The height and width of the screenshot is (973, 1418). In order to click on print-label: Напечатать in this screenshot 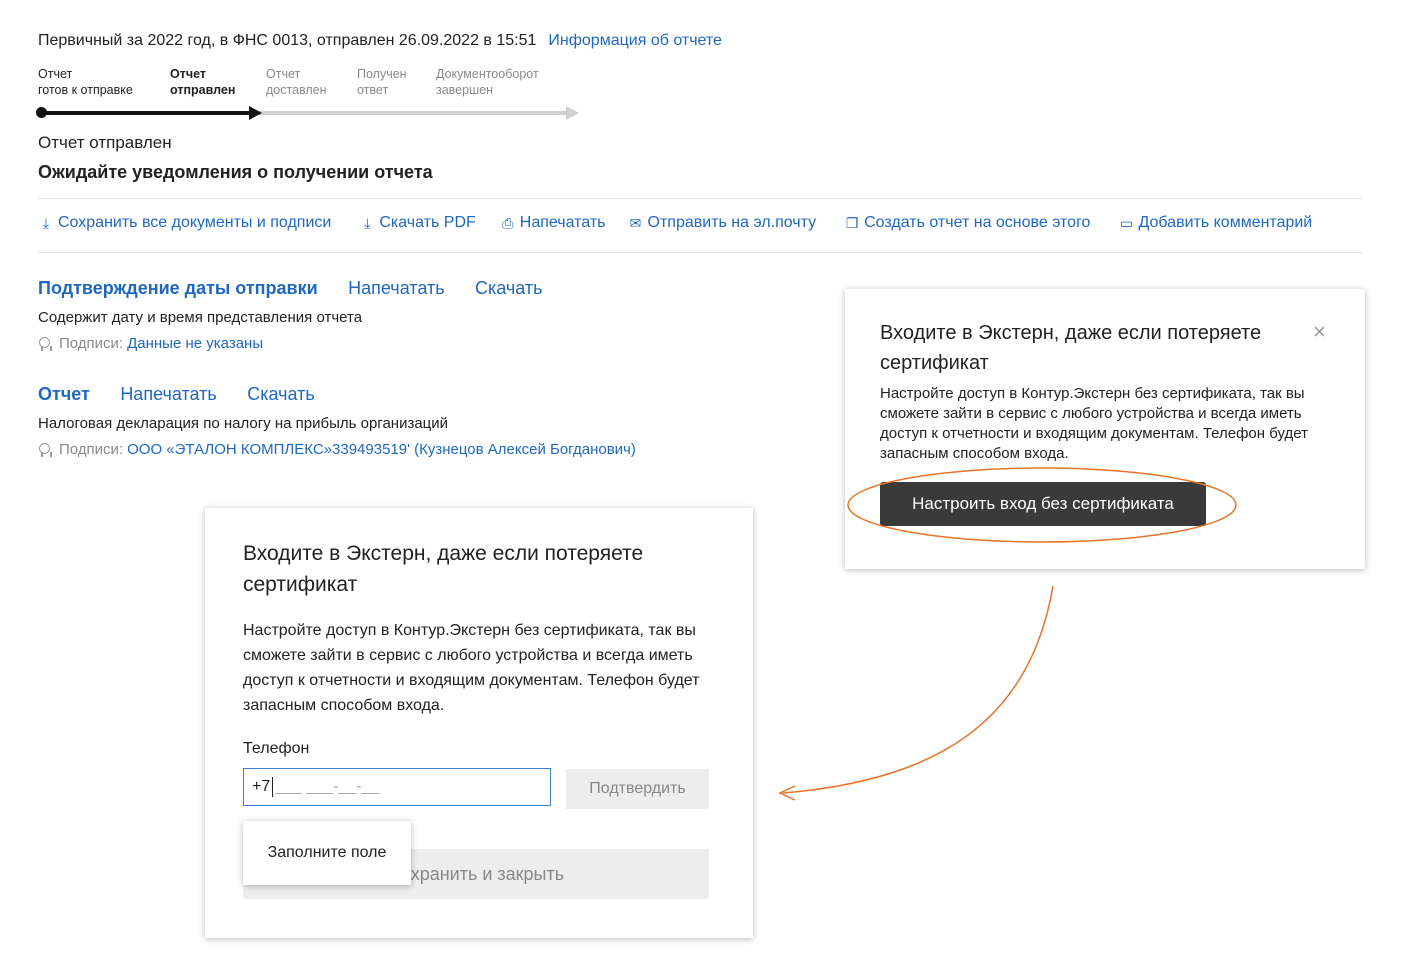, I will do `click(562, 222)`.